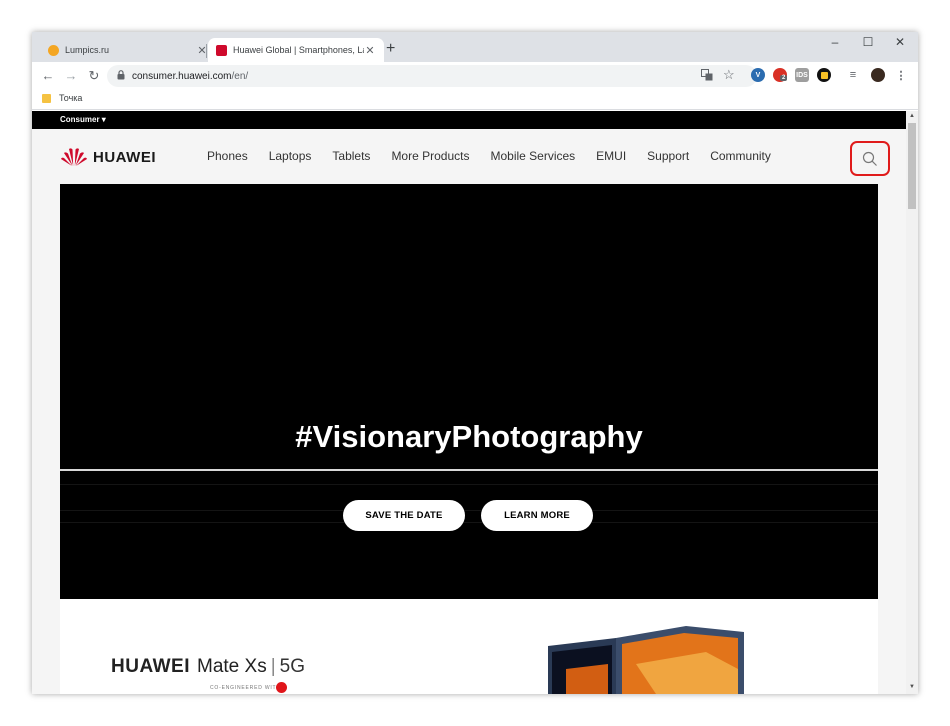 Image resolution: width=950 pixels, height=726 pixels. Describe the element at coordinates (94, 76) in the screenshot. I see `reload-button: ↻` at that location.